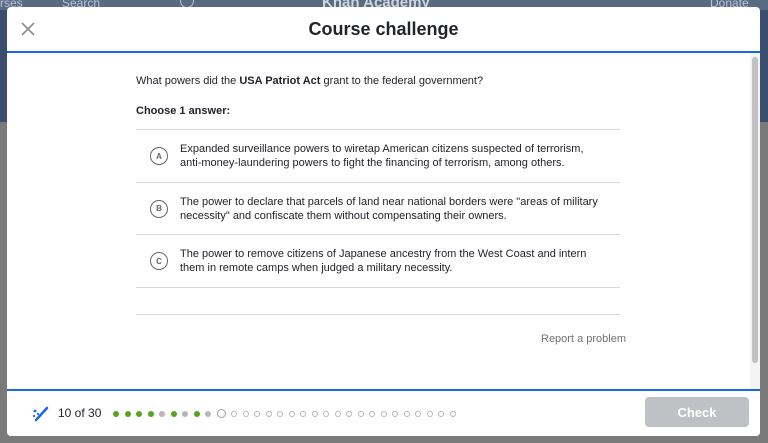 The image size is (768, 443). Describe the element at coordinates (159, 261) in the screenshot. I see `choice-letter-c: C` at that location.